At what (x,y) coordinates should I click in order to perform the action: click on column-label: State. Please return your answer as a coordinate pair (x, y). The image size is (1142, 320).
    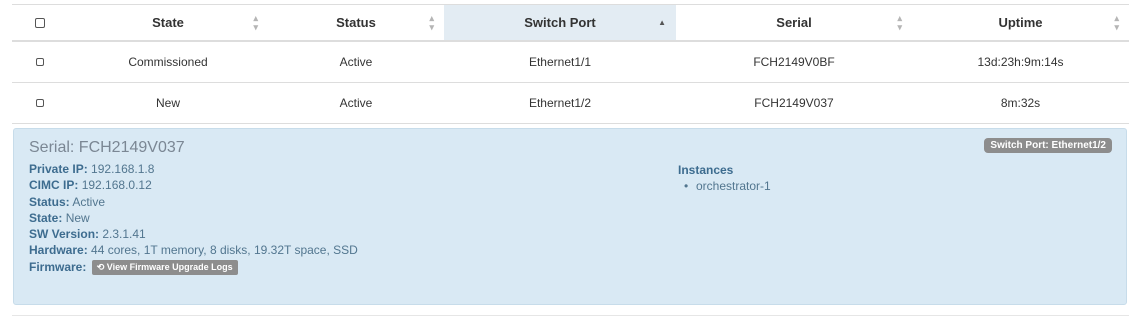
    Looking at the image, I should click on (168, 22).